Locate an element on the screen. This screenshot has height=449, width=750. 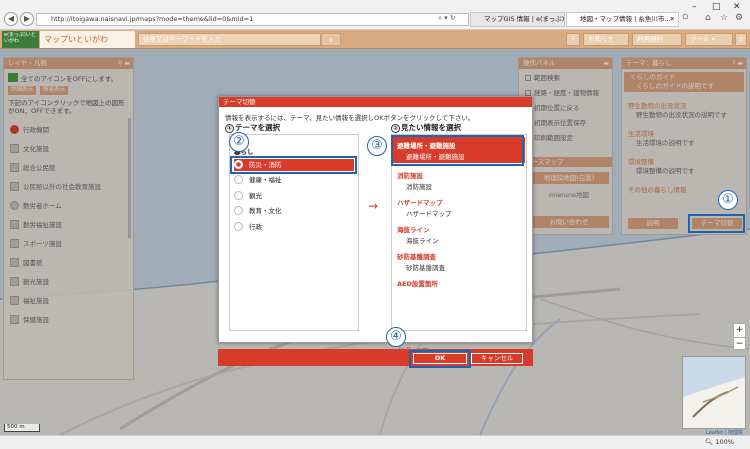
dialog-title: テーマ切替 is located at coordinates (239, 102).